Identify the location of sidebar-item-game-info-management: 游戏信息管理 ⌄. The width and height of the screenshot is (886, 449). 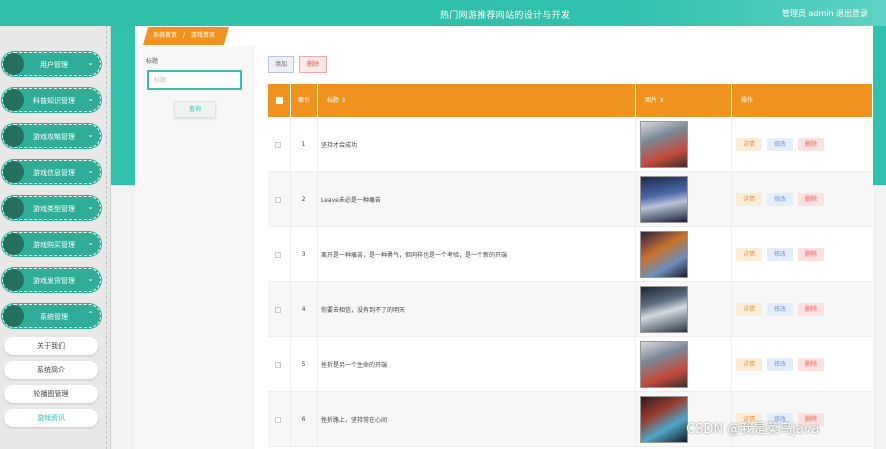
(51, 172).